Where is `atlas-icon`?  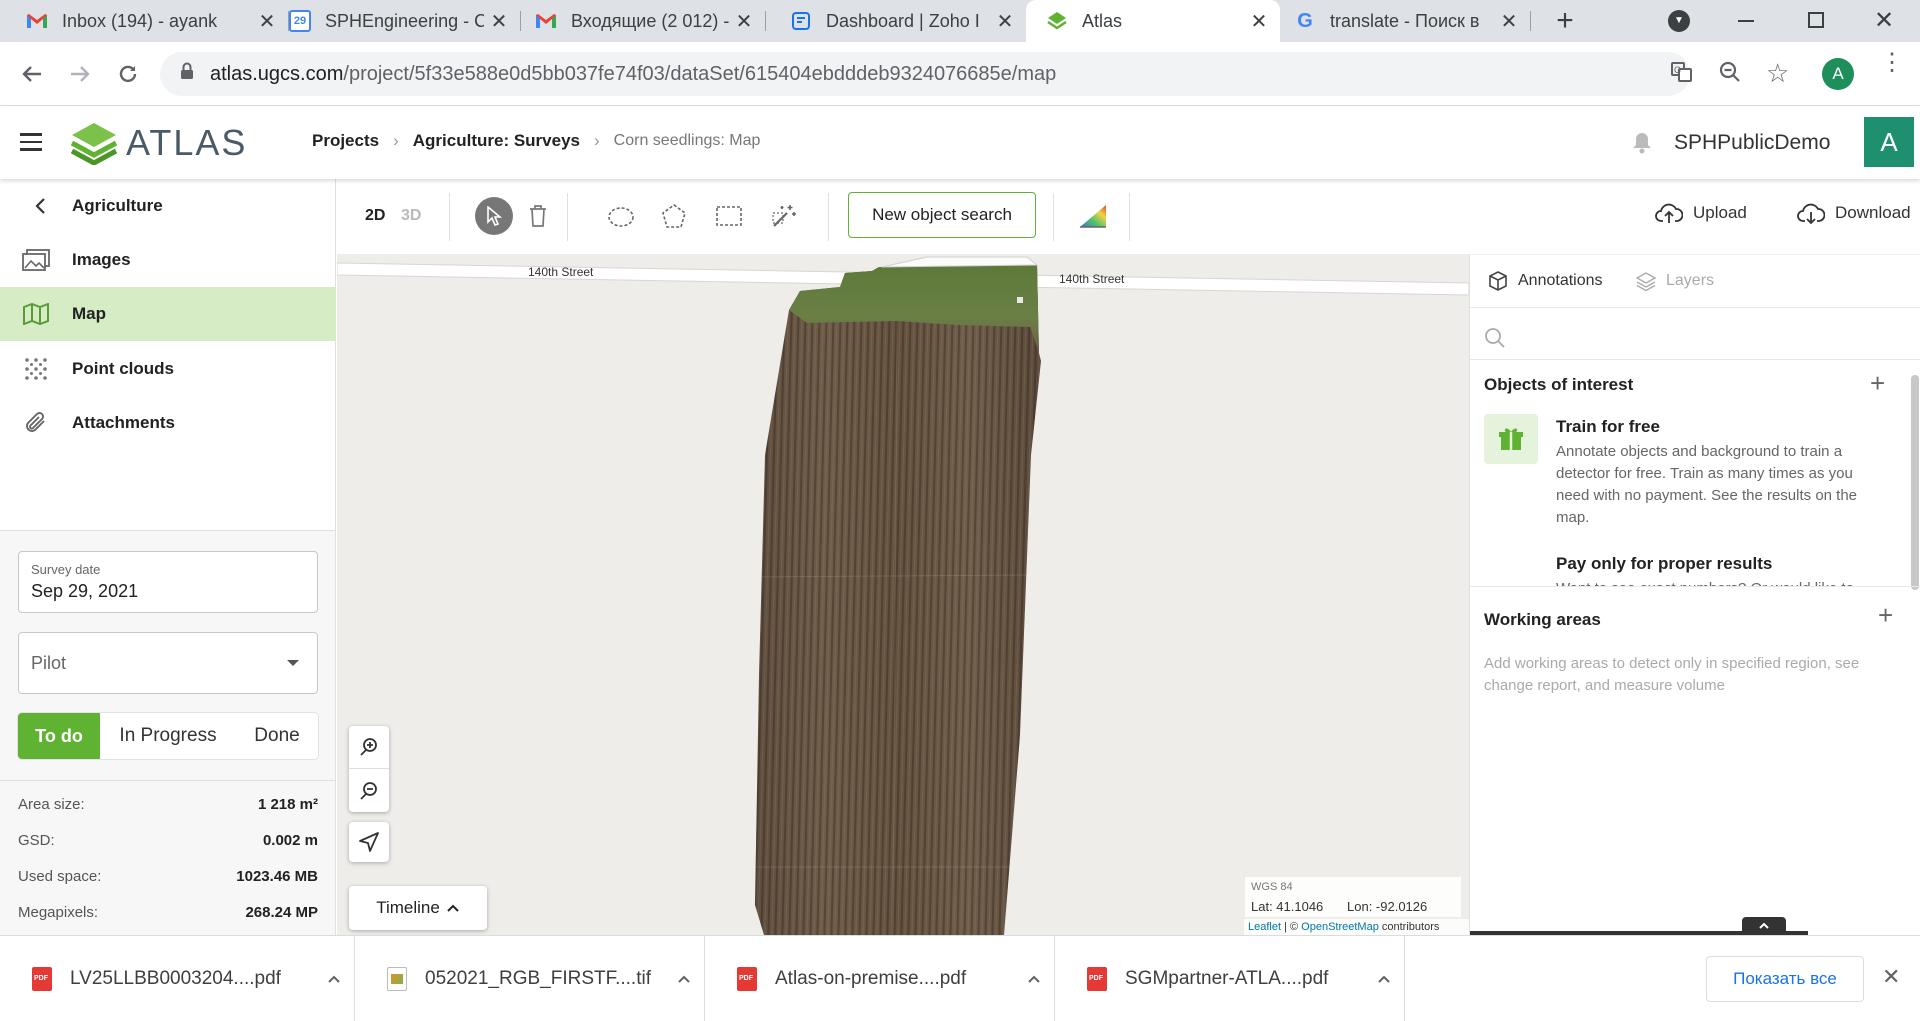 atlas-icon is located at coordinates (1057, 21).